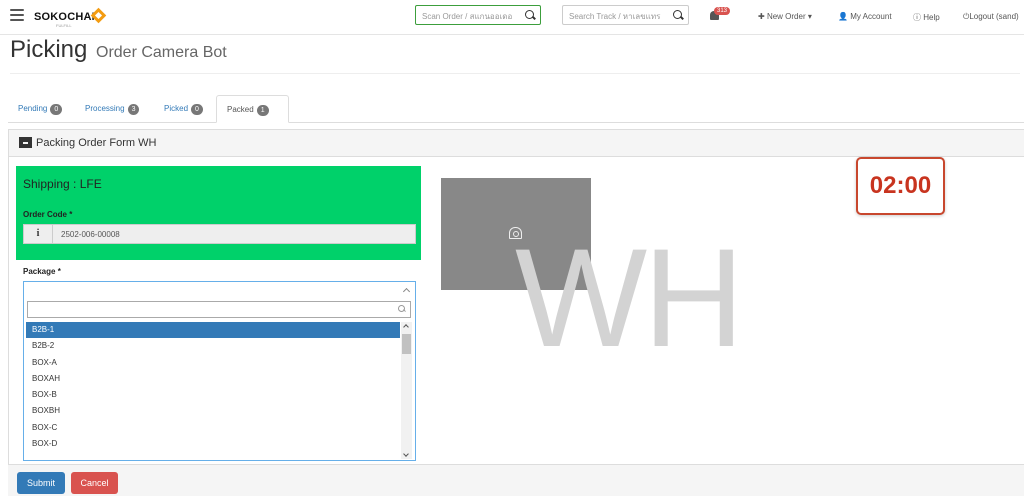 The height and width of the screenshot is (496, 1024). What do you see at coordinates (183, 108) in the screenshot?
I see `tab-picked: Picked 0` at bounding box center [183, 108].